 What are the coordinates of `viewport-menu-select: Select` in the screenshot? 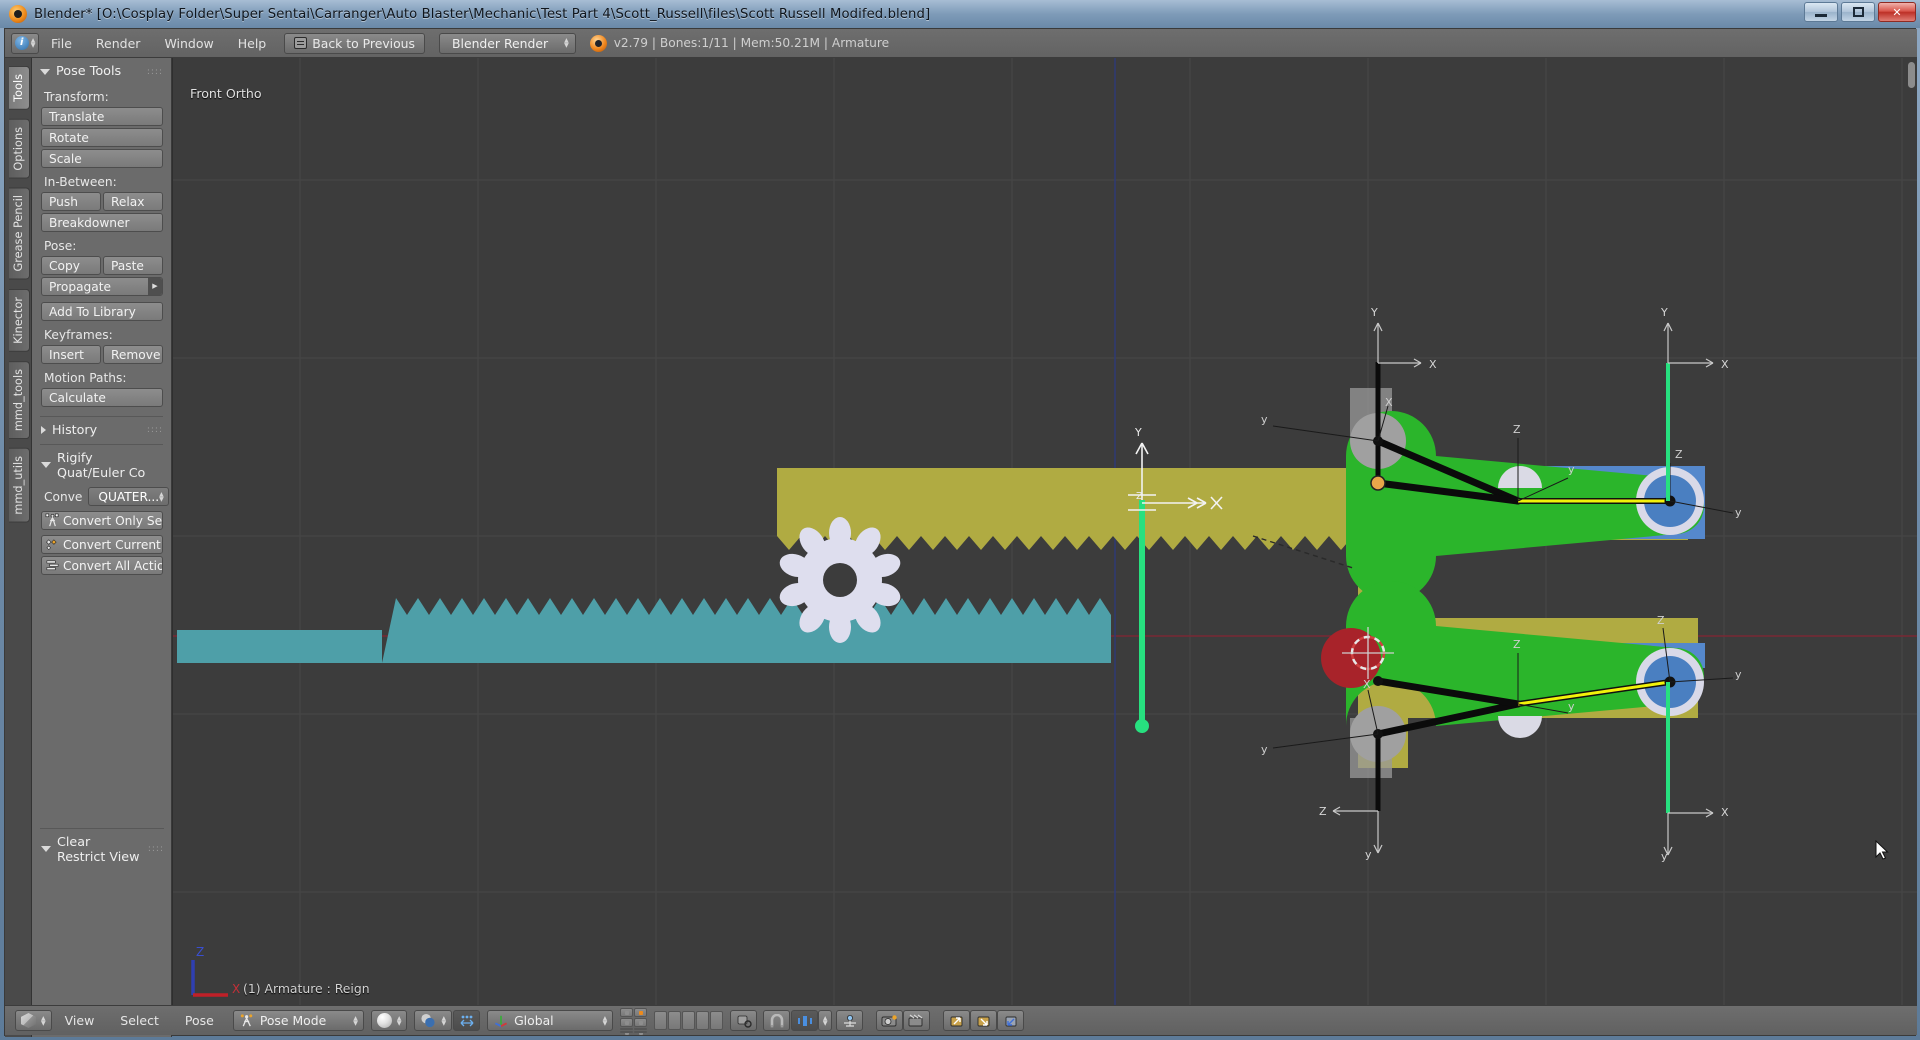 It's located at (139, 1020).